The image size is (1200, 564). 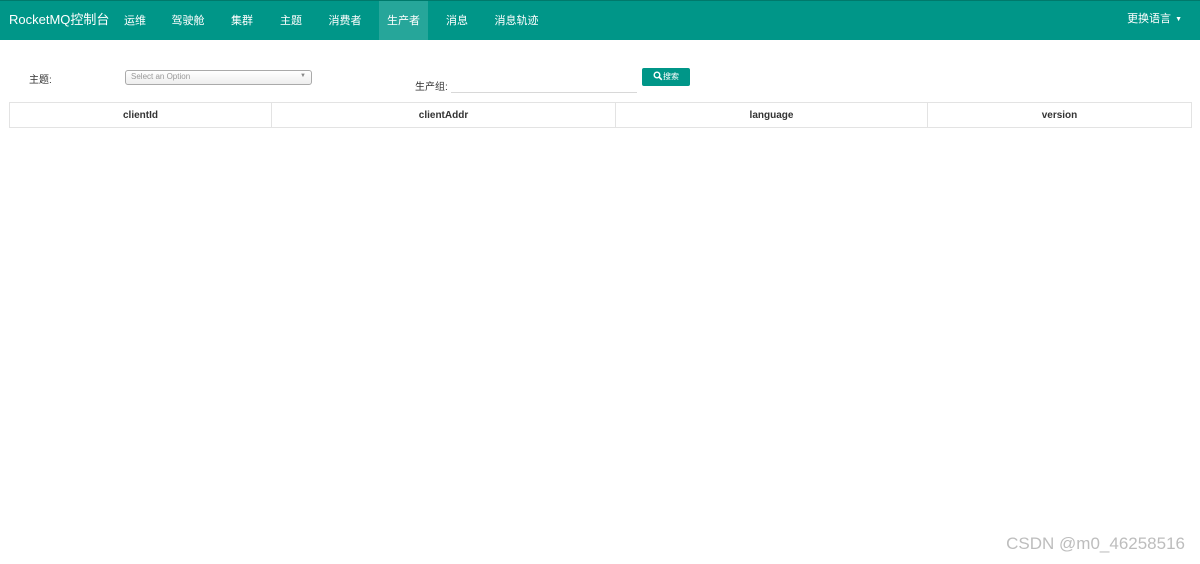 I want to click on column-header-version: version, so click(x=1059, y=115).